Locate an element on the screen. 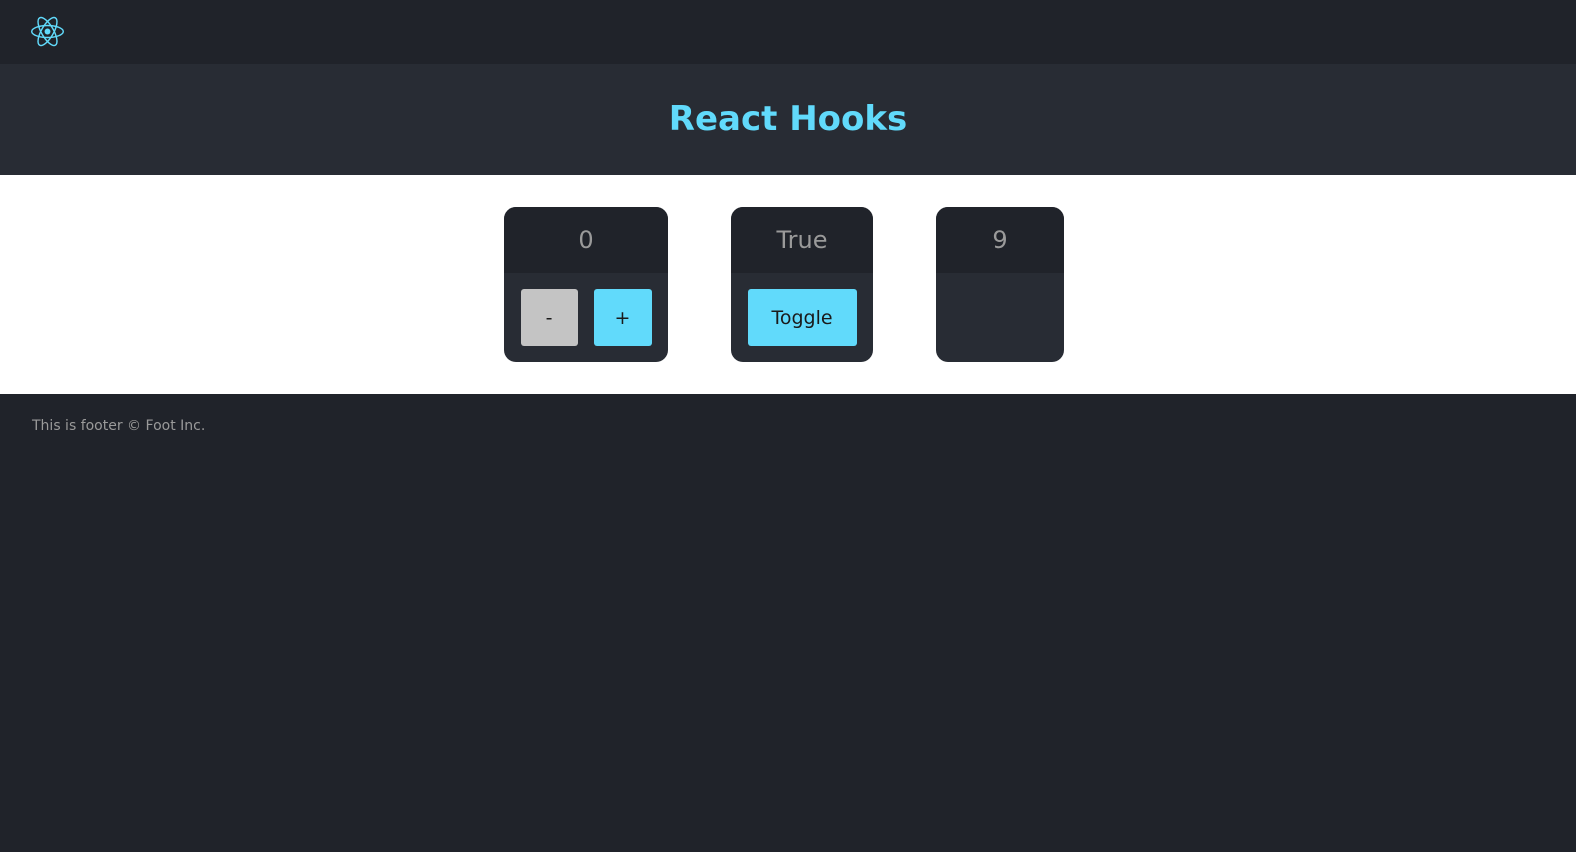 This screenshot has height=852, width=1576. number-controls is located at coordinates (1000, 317).